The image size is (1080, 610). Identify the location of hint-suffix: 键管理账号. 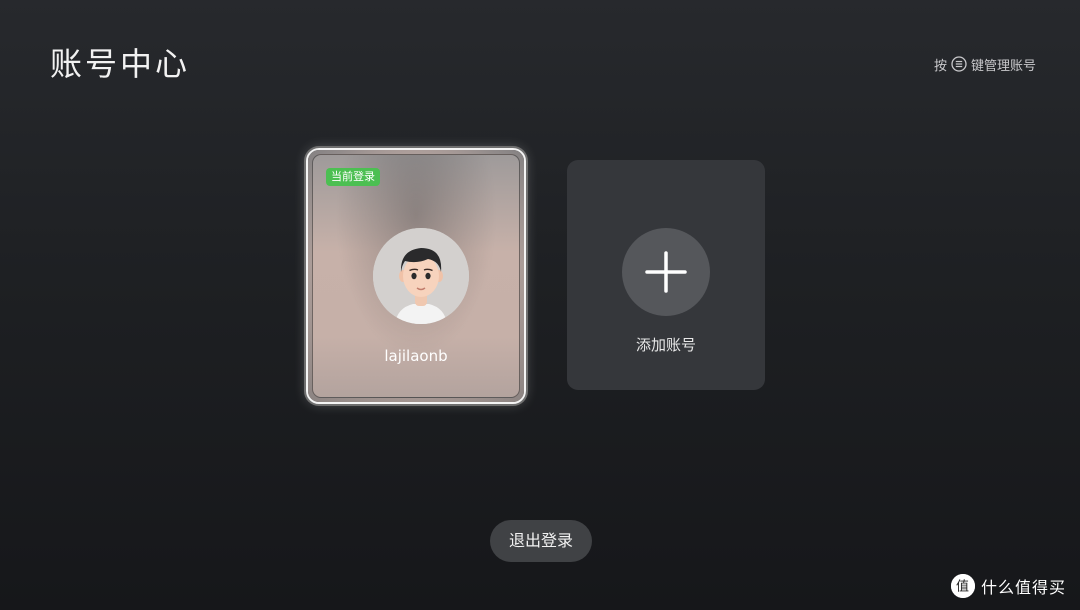
(1003, 66).